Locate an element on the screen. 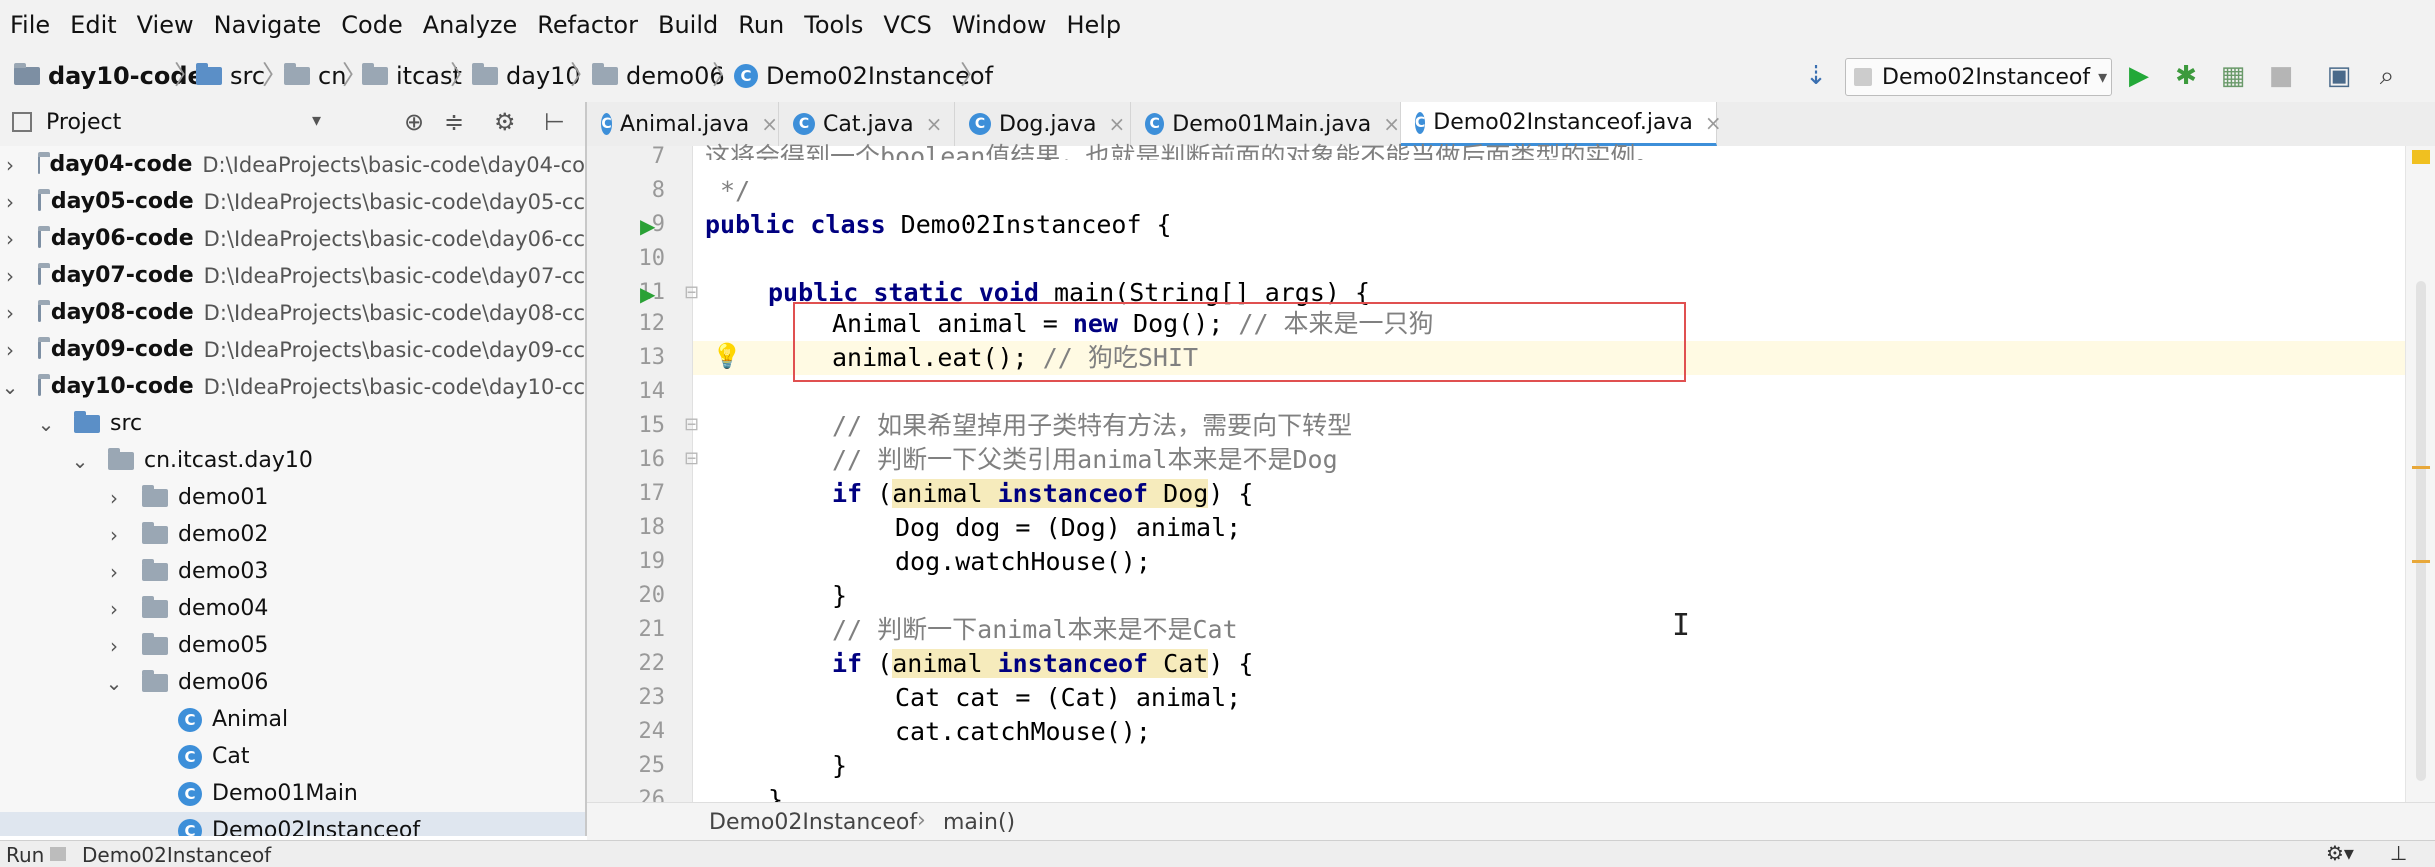 This screenshot has height=867, width=2435. hide-panel-icon: ⊥ is located at coordinates (2398, 853).